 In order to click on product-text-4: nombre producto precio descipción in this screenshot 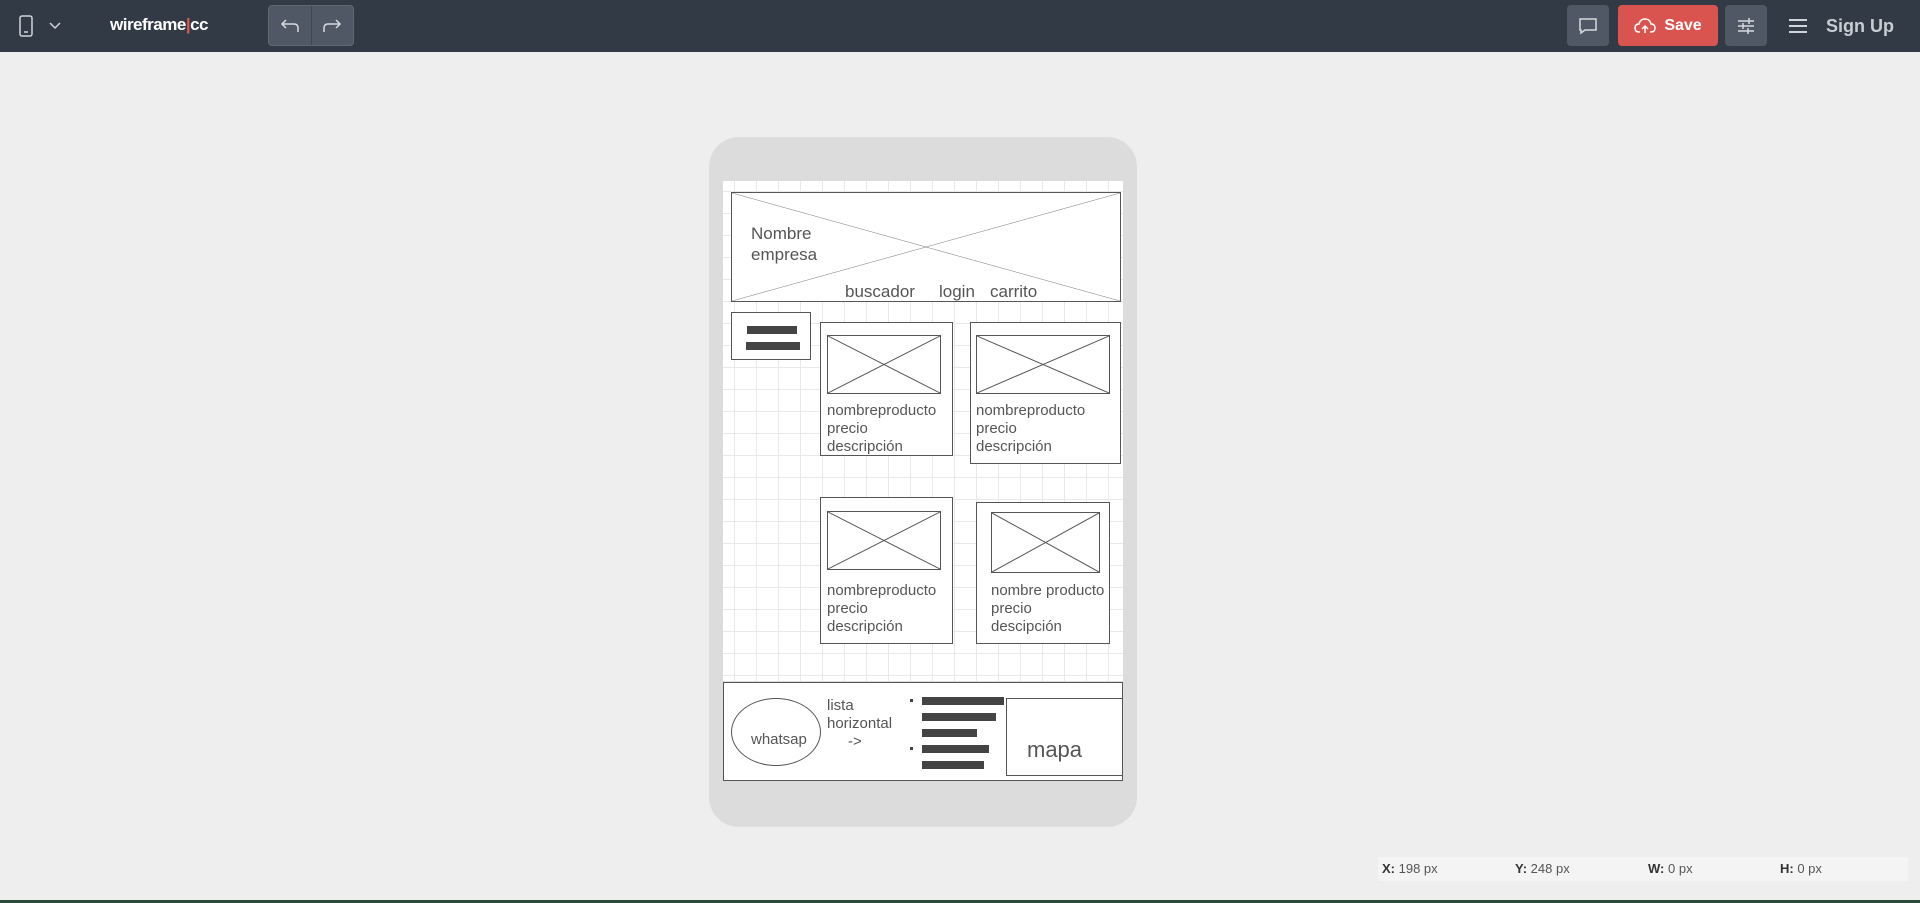, I will do `click(1047, 609)`.